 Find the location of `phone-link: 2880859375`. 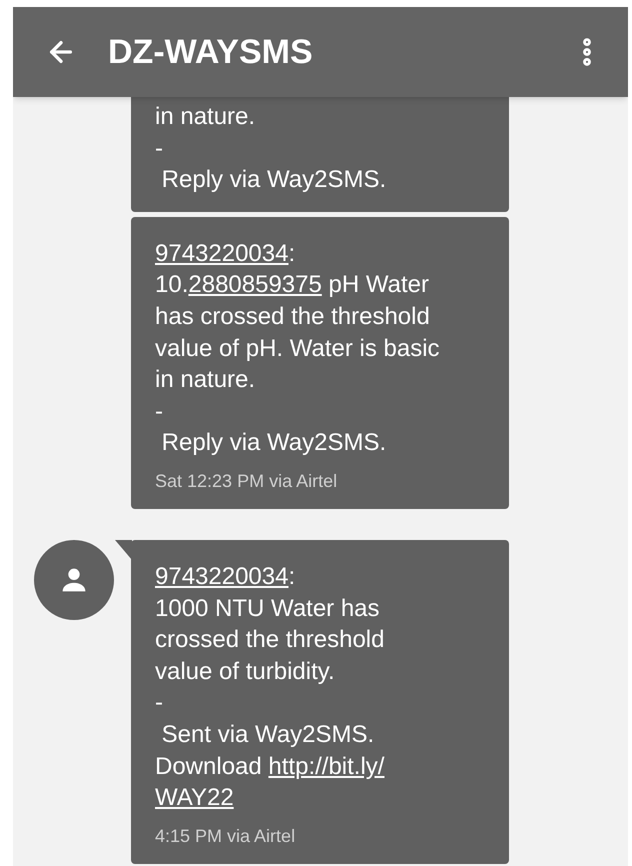

phone-link: 2880859375 is located at coordinates (255, 284).